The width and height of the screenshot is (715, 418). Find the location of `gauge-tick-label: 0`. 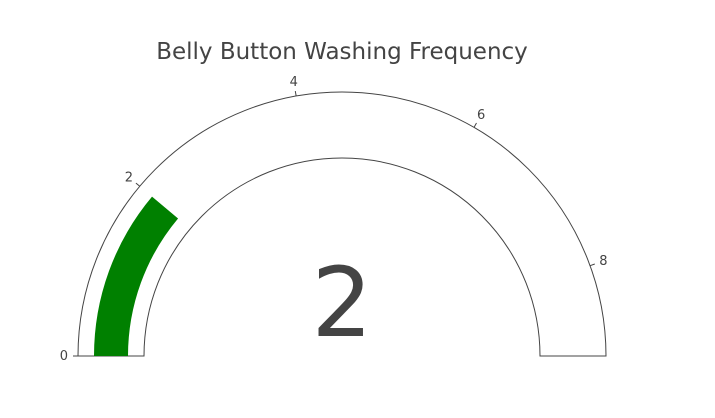

gauge-tick-label: 0 is located at coordinates (64, 356).